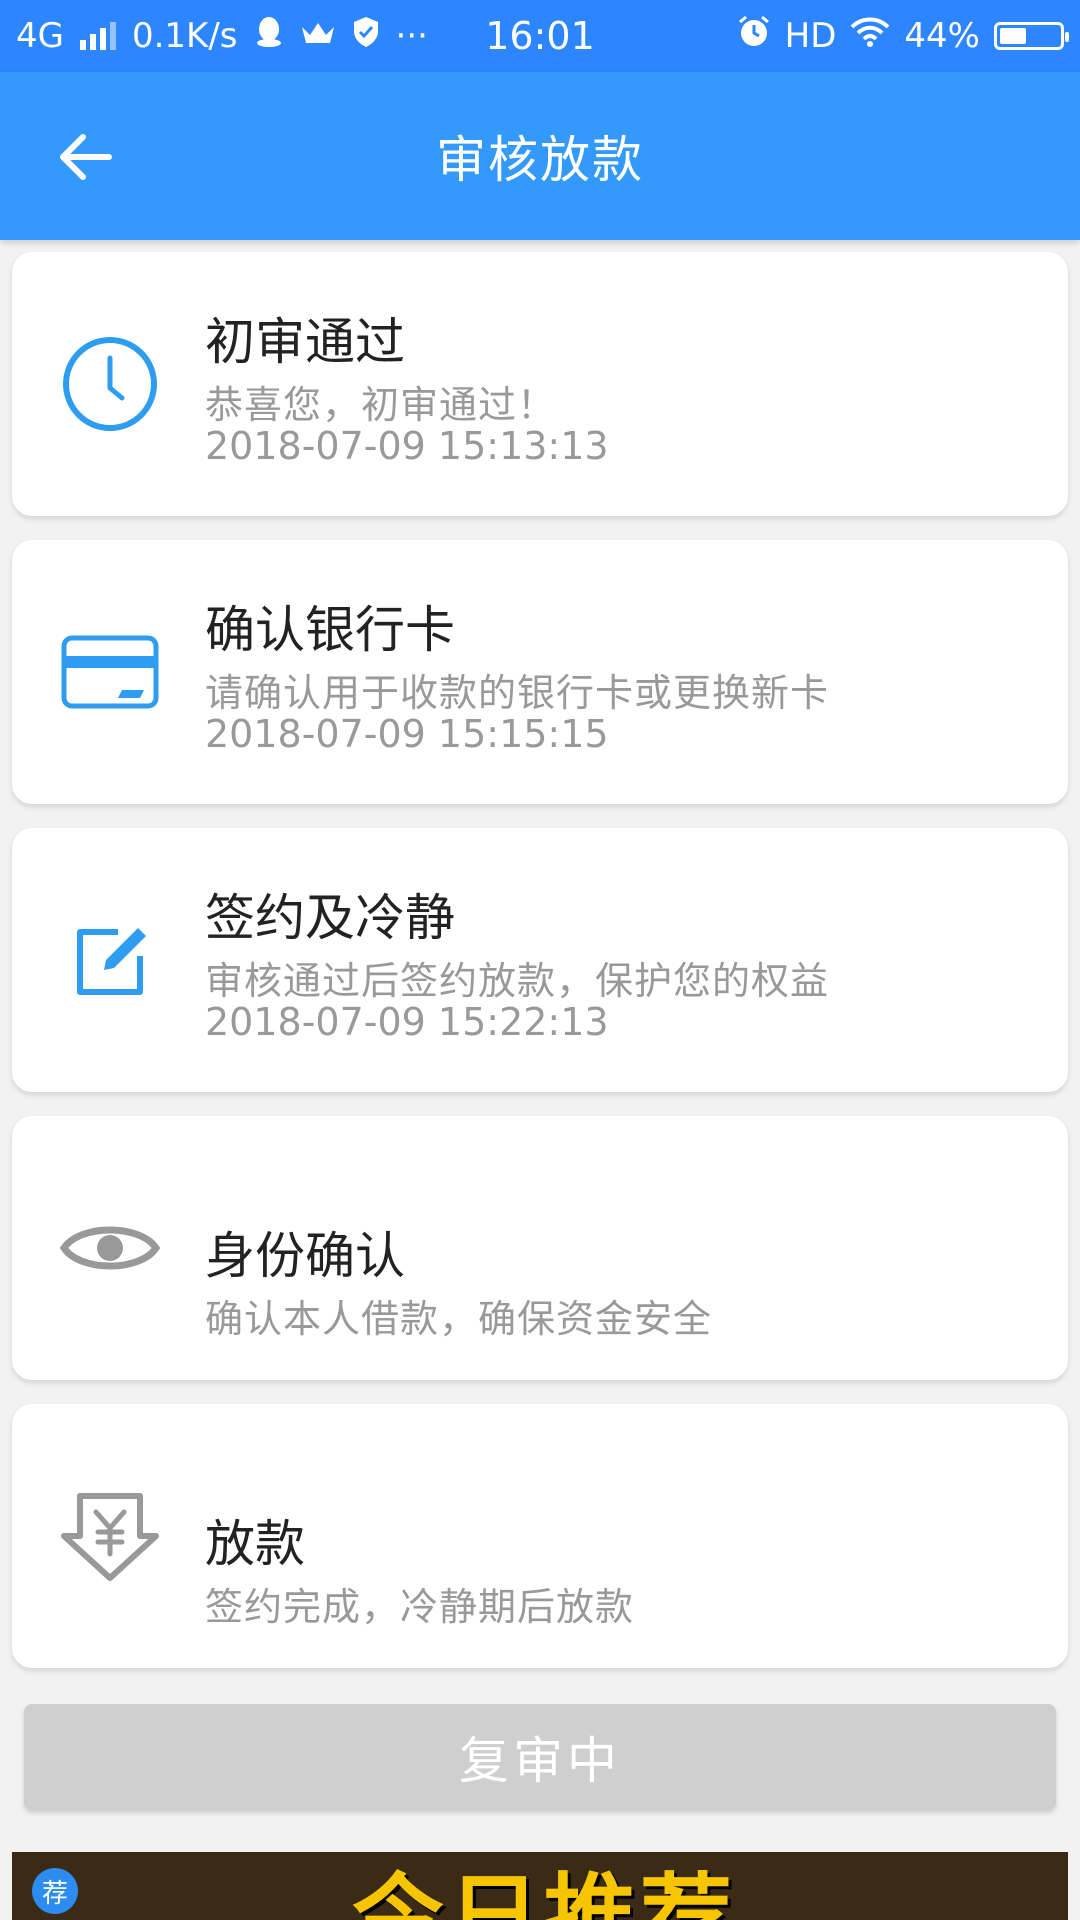 Image resolution: width=1080 pixels, height=1920 pixels. Describe the element at coordinates (870, 36) in the screenshot. I see `wifi-icon` at that location.